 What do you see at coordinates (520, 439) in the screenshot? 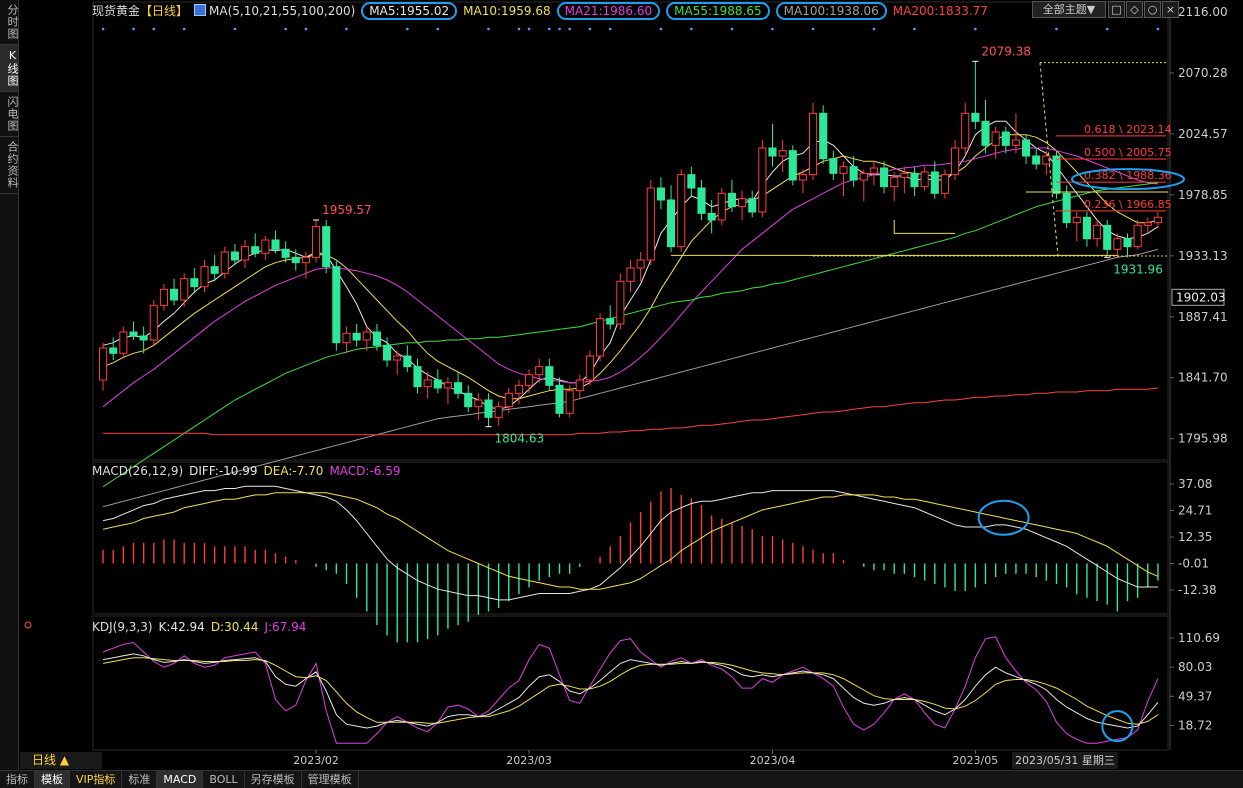
I see `price-annotation-low_1: 1804.63` at bounding box center [520, 439].